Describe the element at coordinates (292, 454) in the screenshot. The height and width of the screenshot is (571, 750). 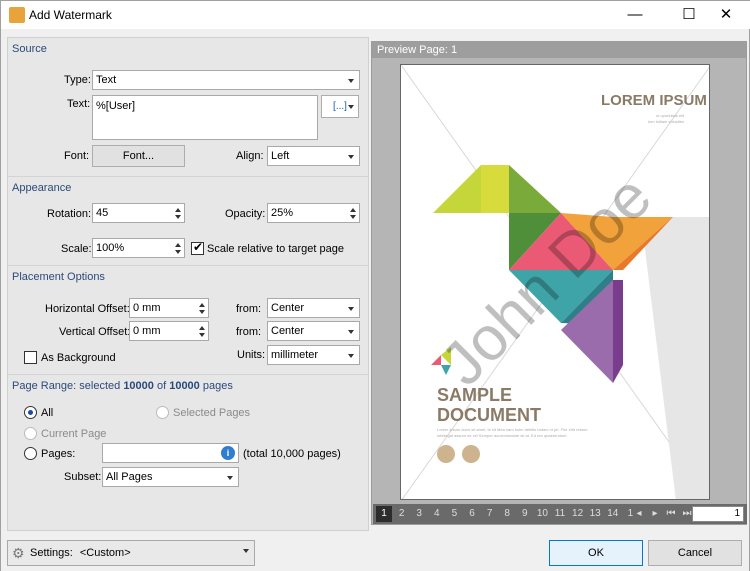
I see `total-pages-note: (total 10,000 pages)` at that location.